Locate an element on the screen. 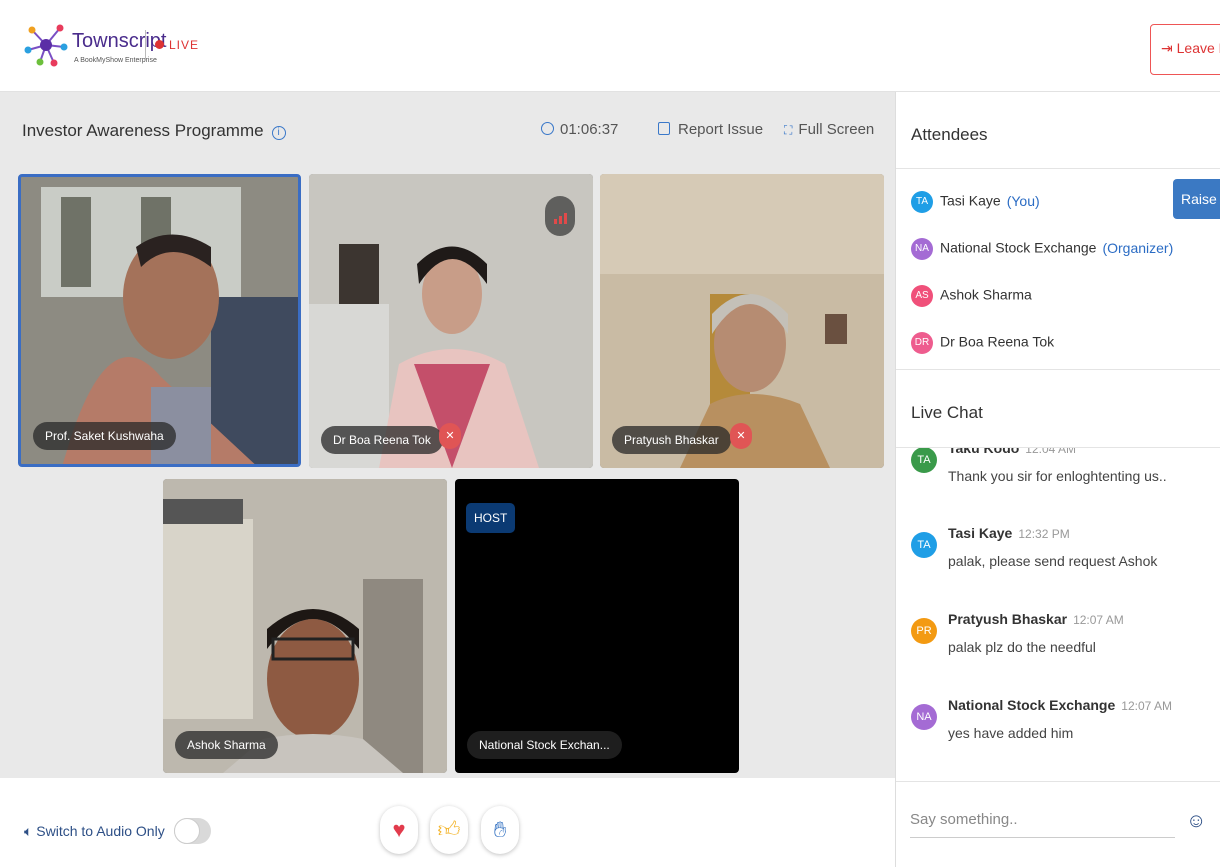 This screenshot has height=867, width=1220. emoji-icon: ☺ is located at coordinates (1196, 821).